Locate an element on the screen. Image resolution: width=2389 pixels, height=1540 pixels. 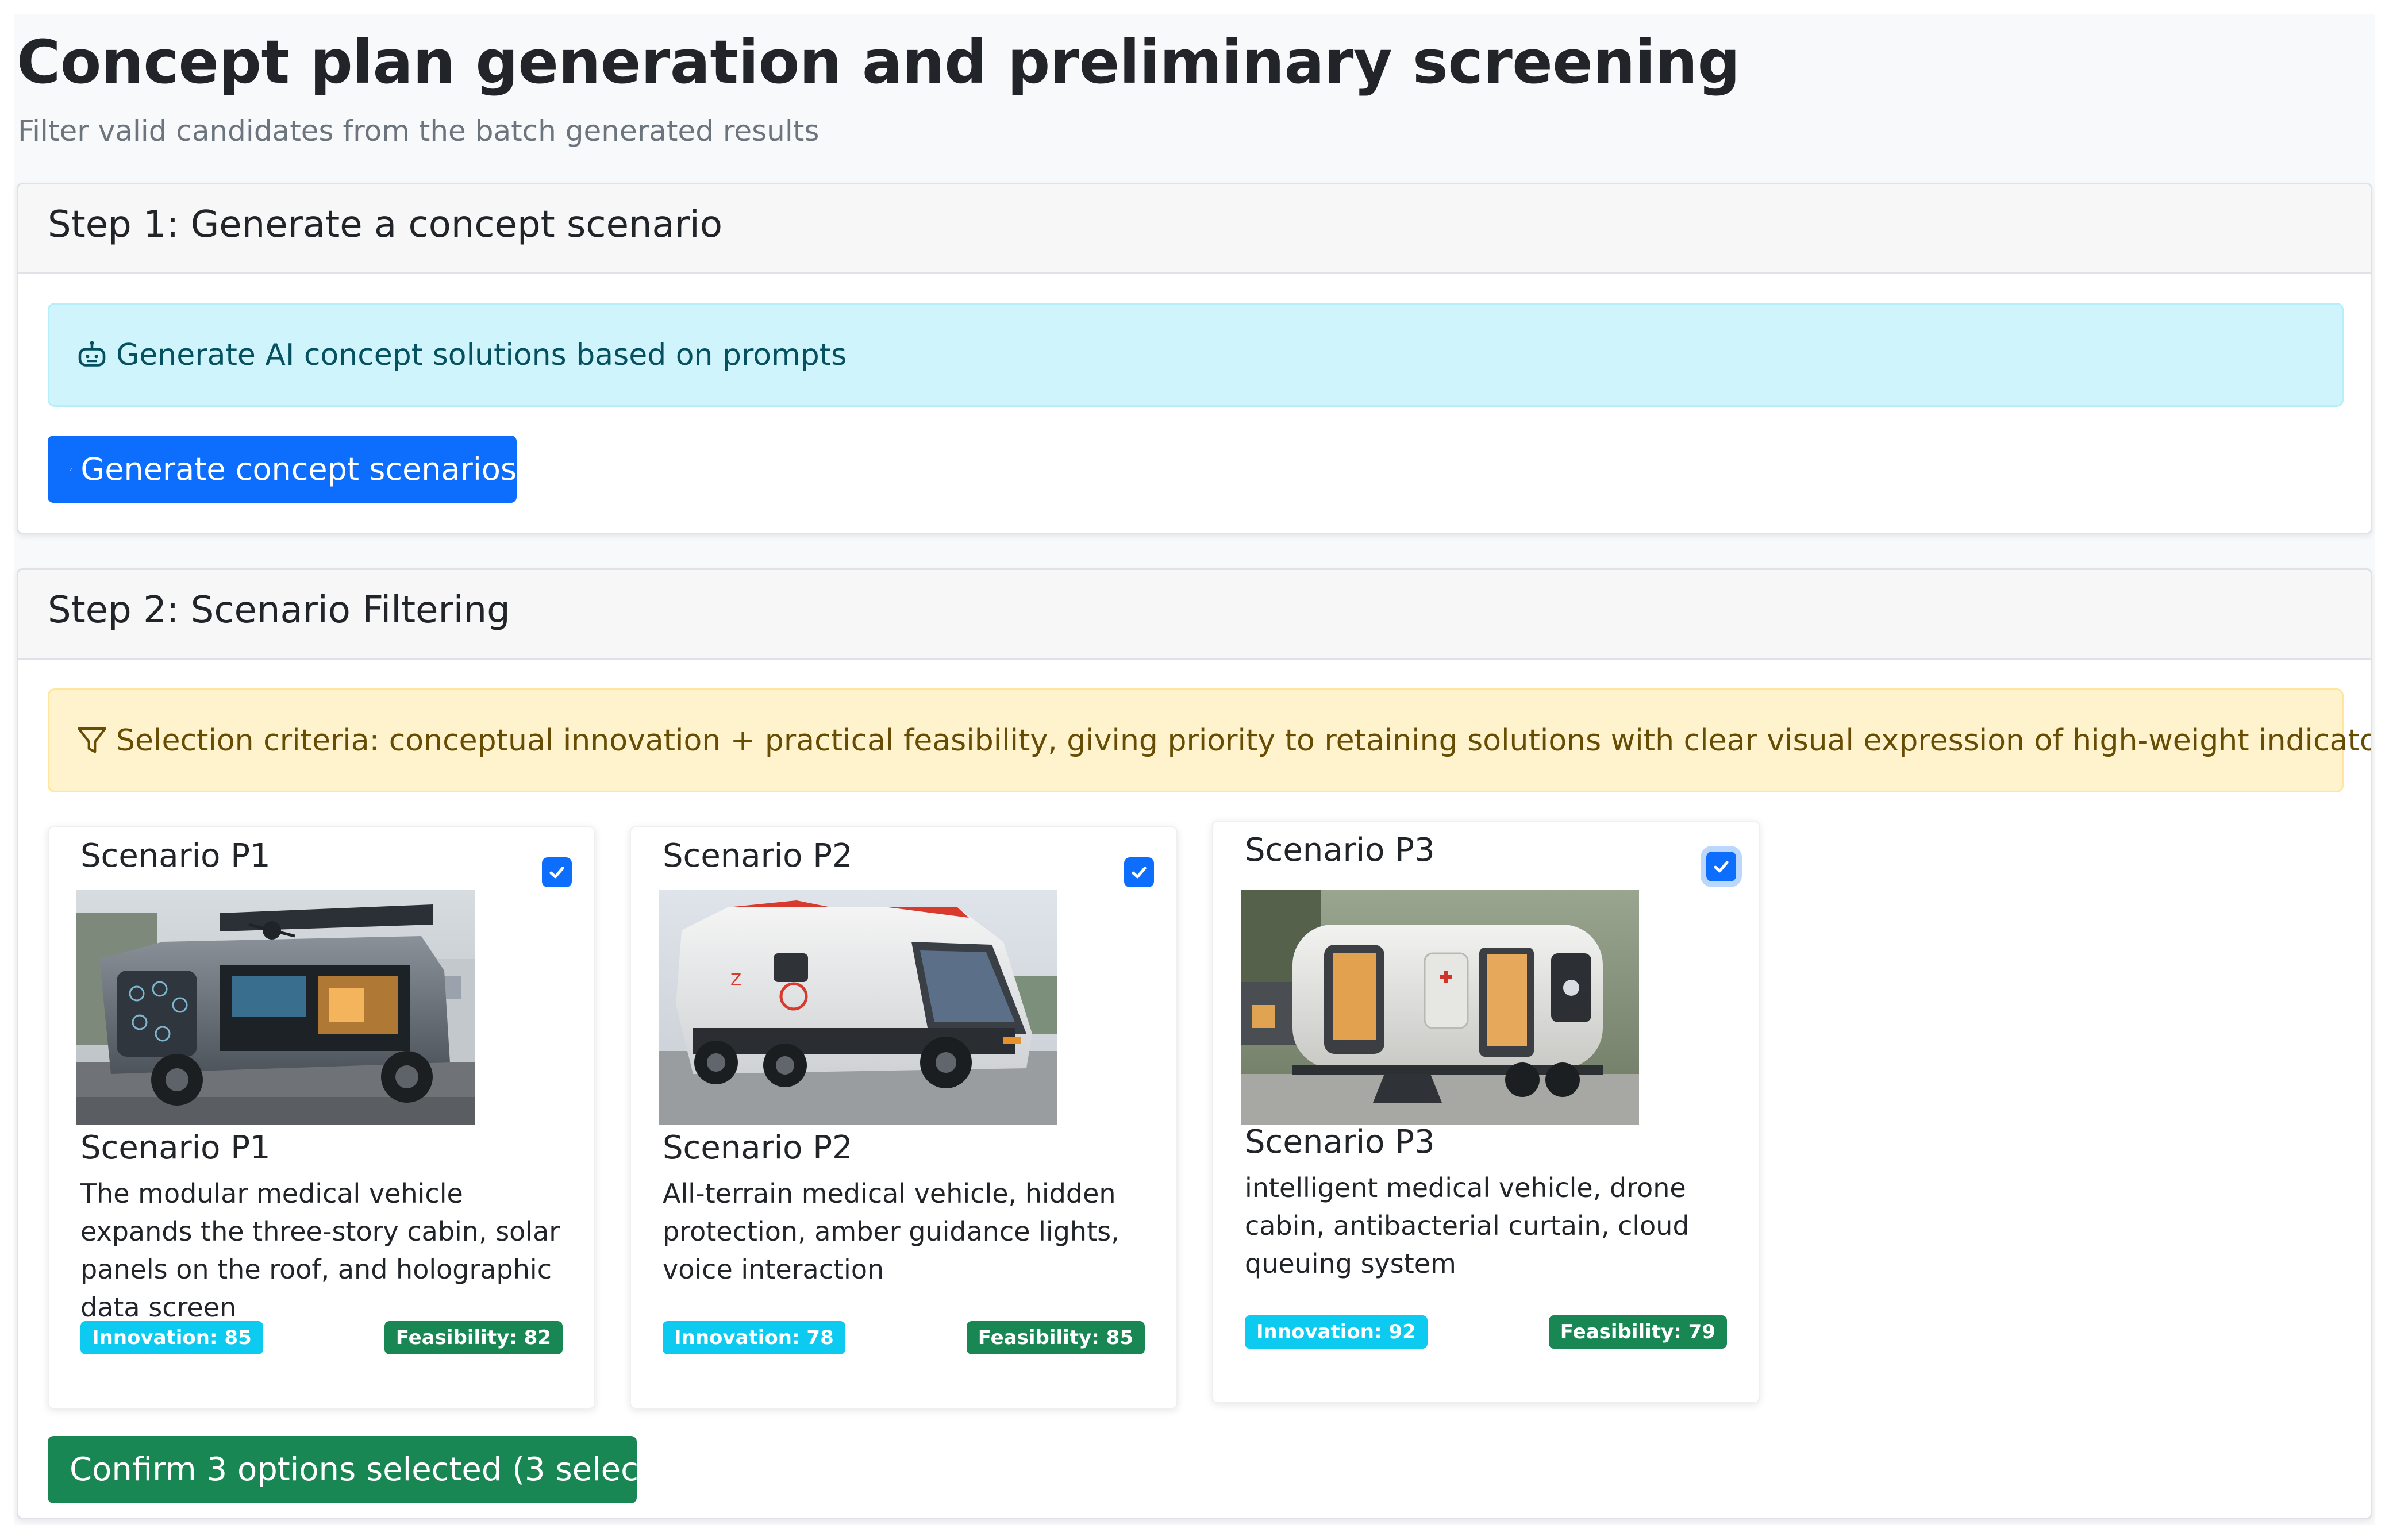
scenario-checkbox-p2 is located at coordinates (1139, 872).